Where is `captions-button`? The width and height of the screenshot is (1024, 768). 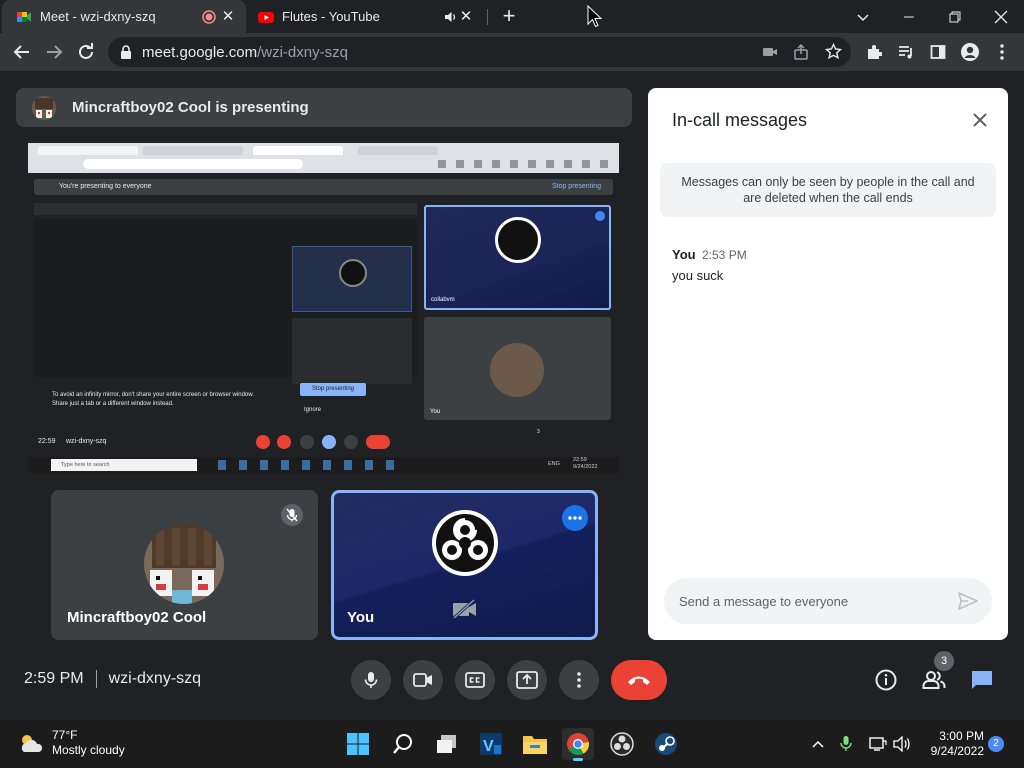 captions-button is located at coordinates (475, 680).